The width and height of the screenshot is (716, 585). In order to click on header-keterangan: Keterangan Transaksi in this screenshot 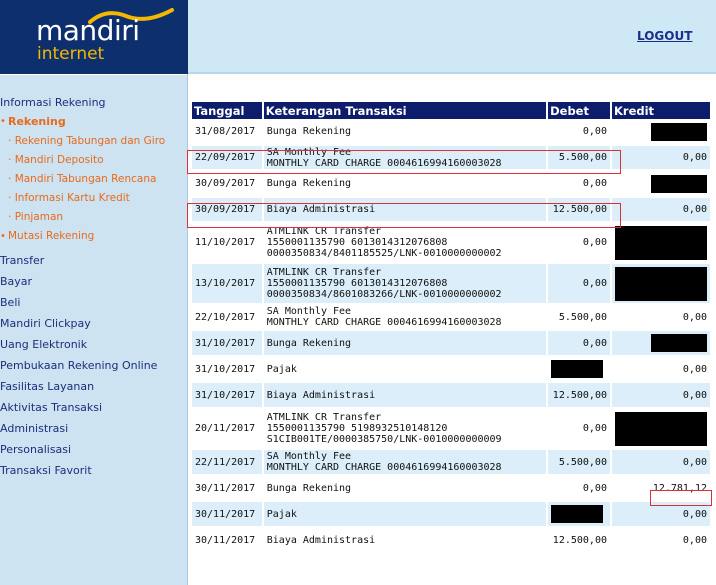, I will do `click(405, 110)`.